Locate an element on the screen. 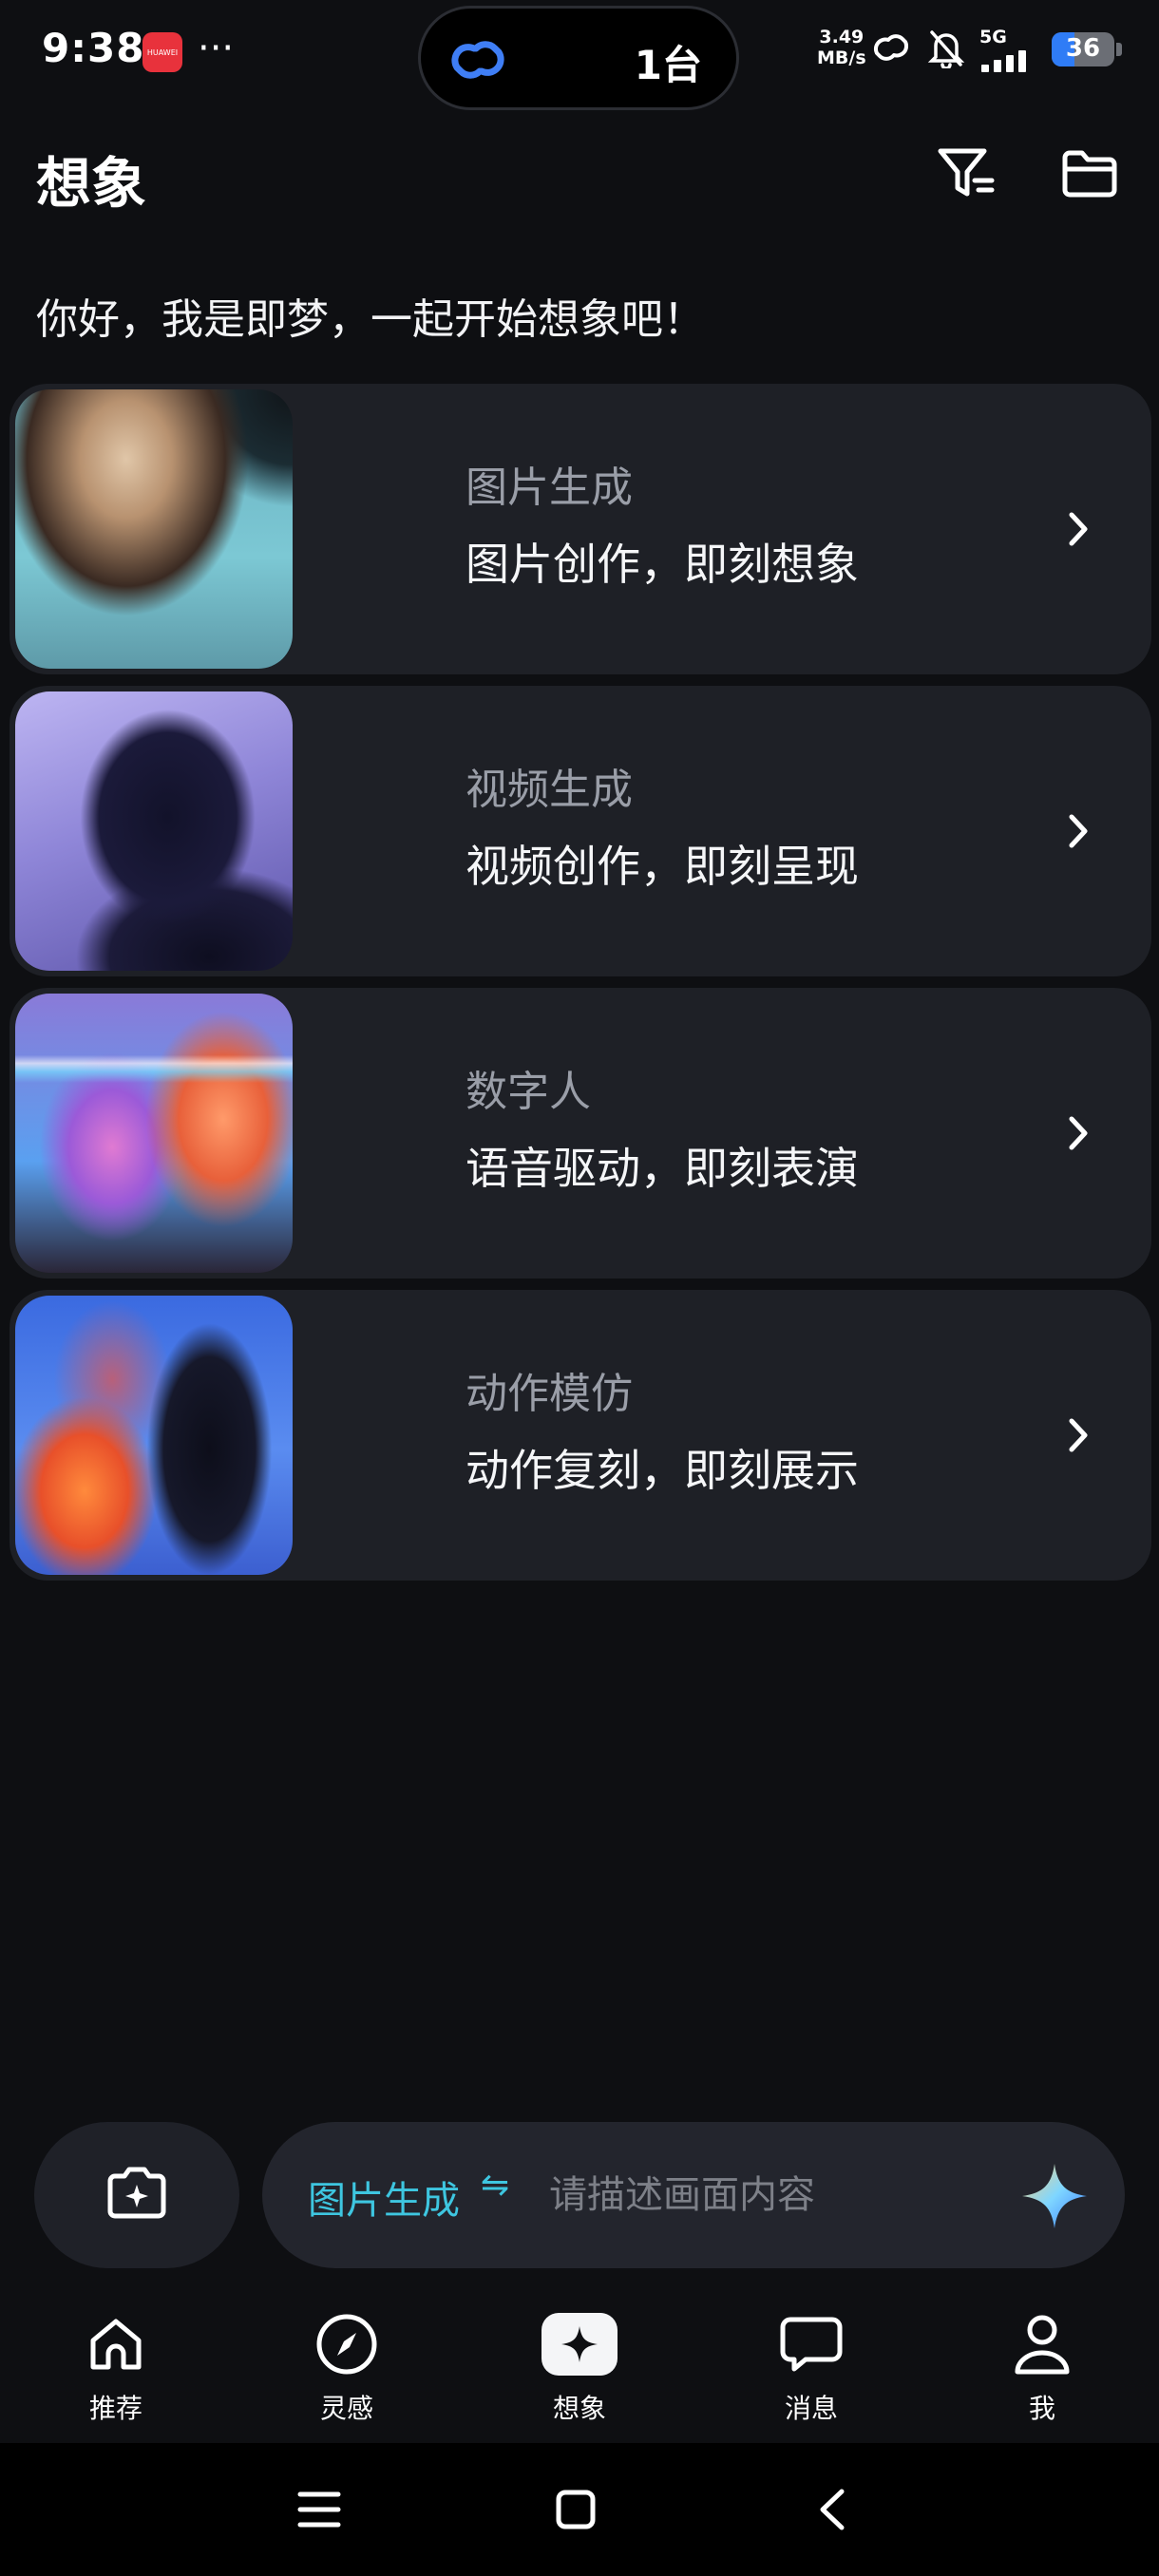 This screenshot has width=1159, height=2576. sparkle-generate-icon is located at coordinates (1054, 2198).